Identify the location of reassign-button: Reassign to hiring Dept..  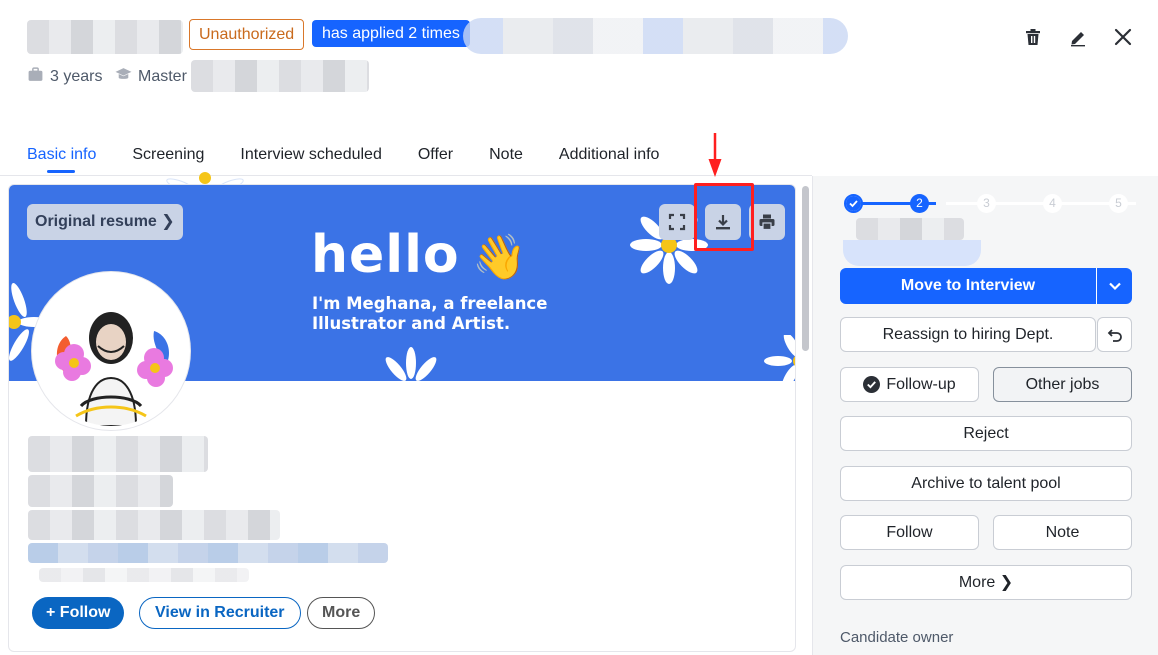
(968, 334).